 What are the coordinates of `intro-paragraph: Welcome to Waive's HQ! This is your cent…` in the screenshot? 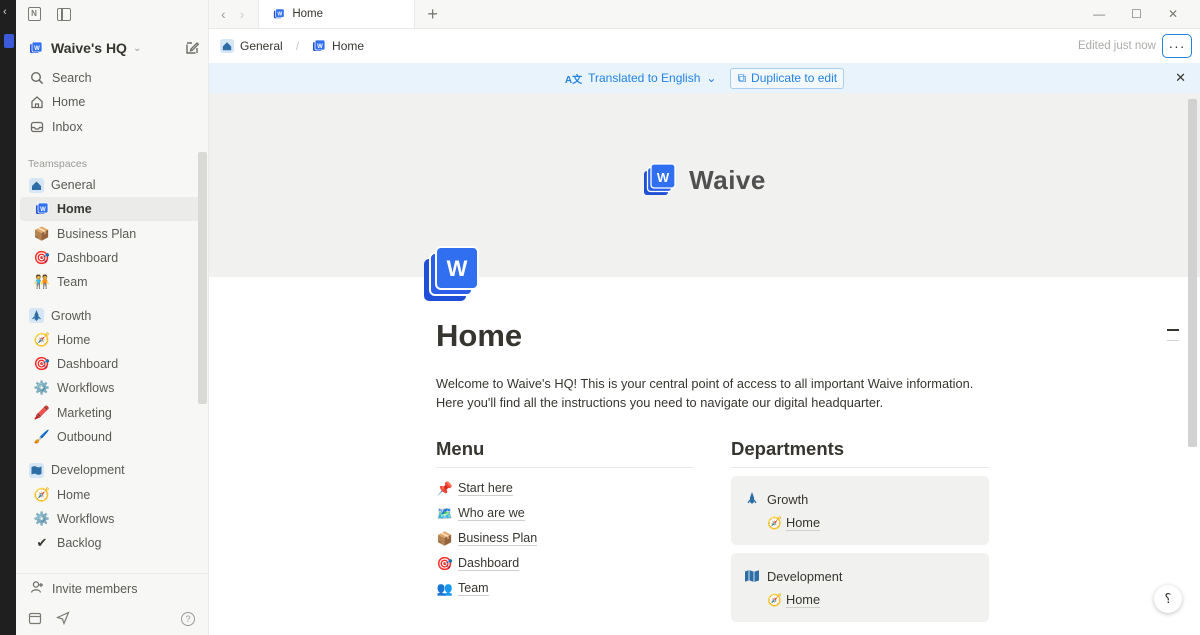 It's located at (705, 393).